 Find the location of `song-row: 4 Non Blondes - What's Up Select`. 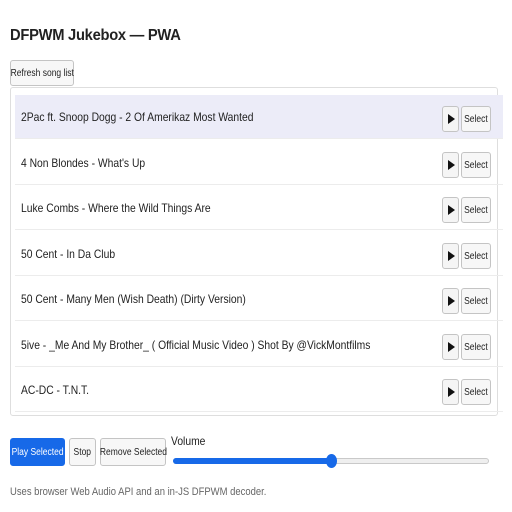

song-row: 4 Non Blondes - What's Up Select is located at coordinates (259, 163).